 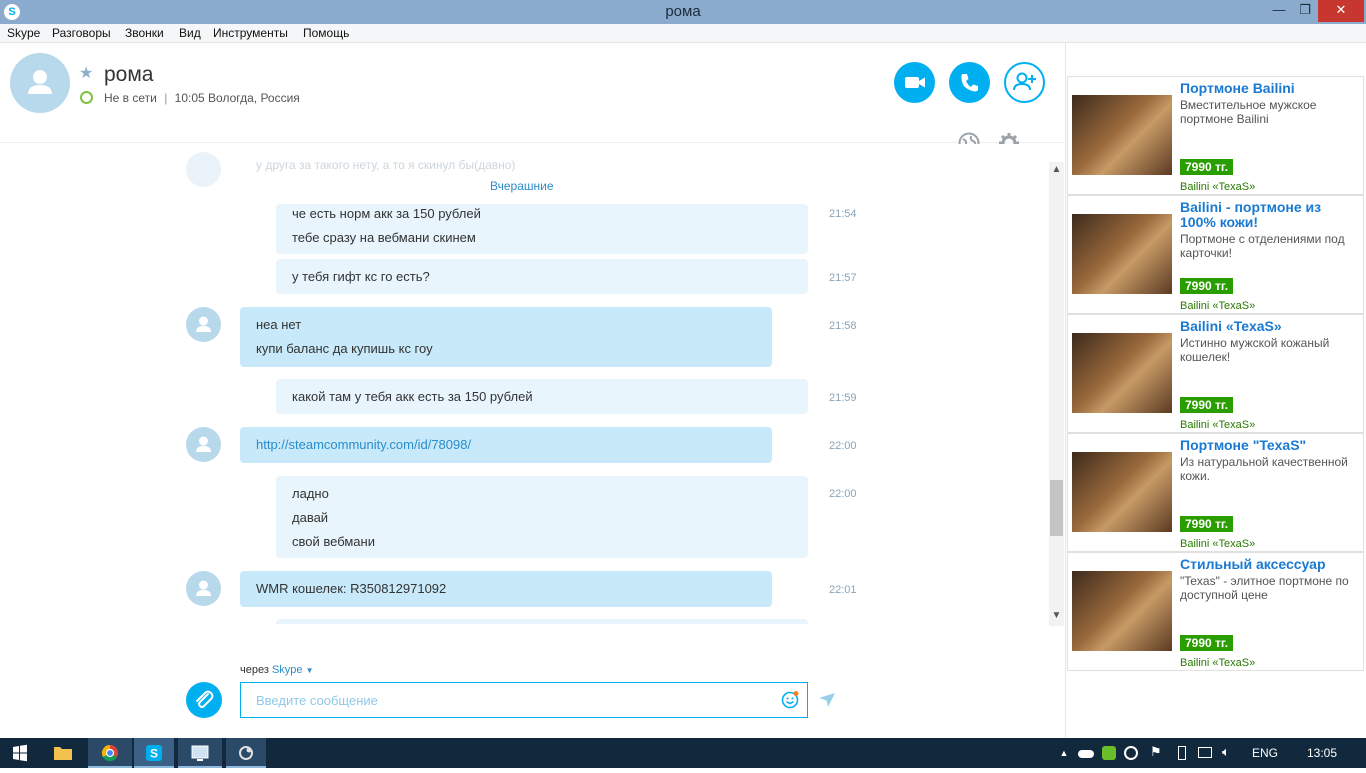 I want to click on message-text: тебе сразу на вебмани скинем, so click(x=384, y=237).